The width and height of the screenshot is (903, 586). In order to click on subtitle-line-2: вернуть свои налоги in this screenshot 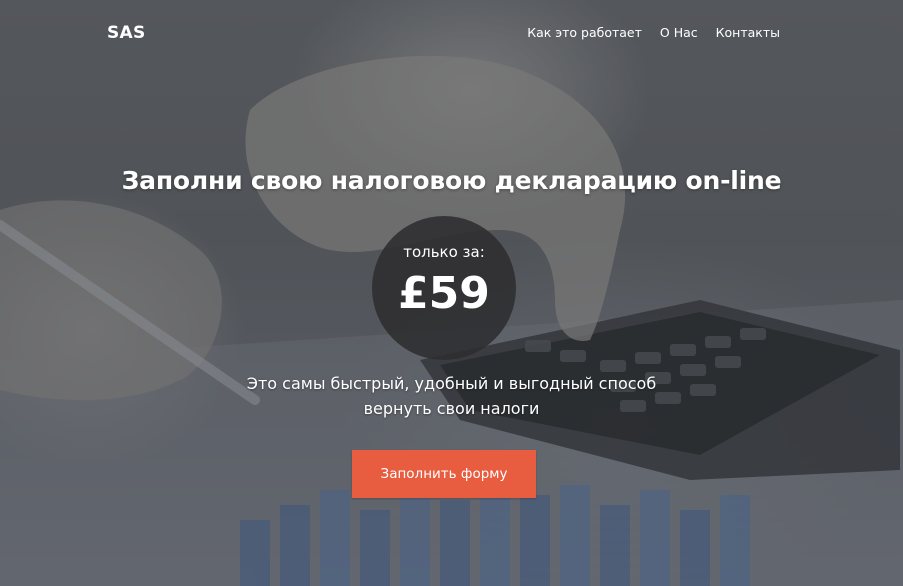, I will do `click(451, 408)`.